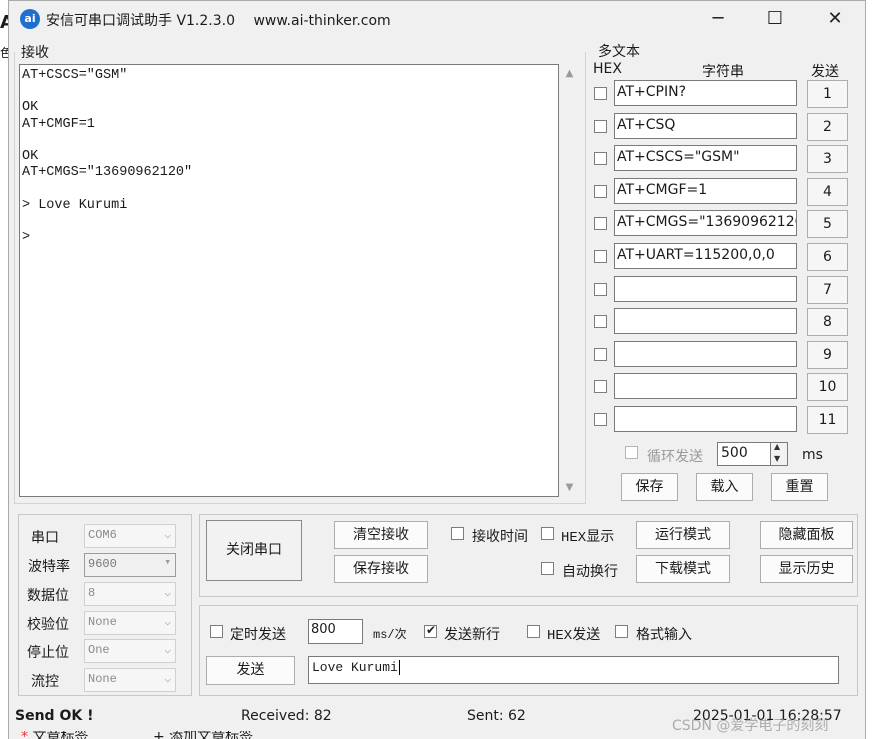 This screenshot has width=874, height=739. I want to click on multi-string-input: AT+CPIN?, so click(705, 93).